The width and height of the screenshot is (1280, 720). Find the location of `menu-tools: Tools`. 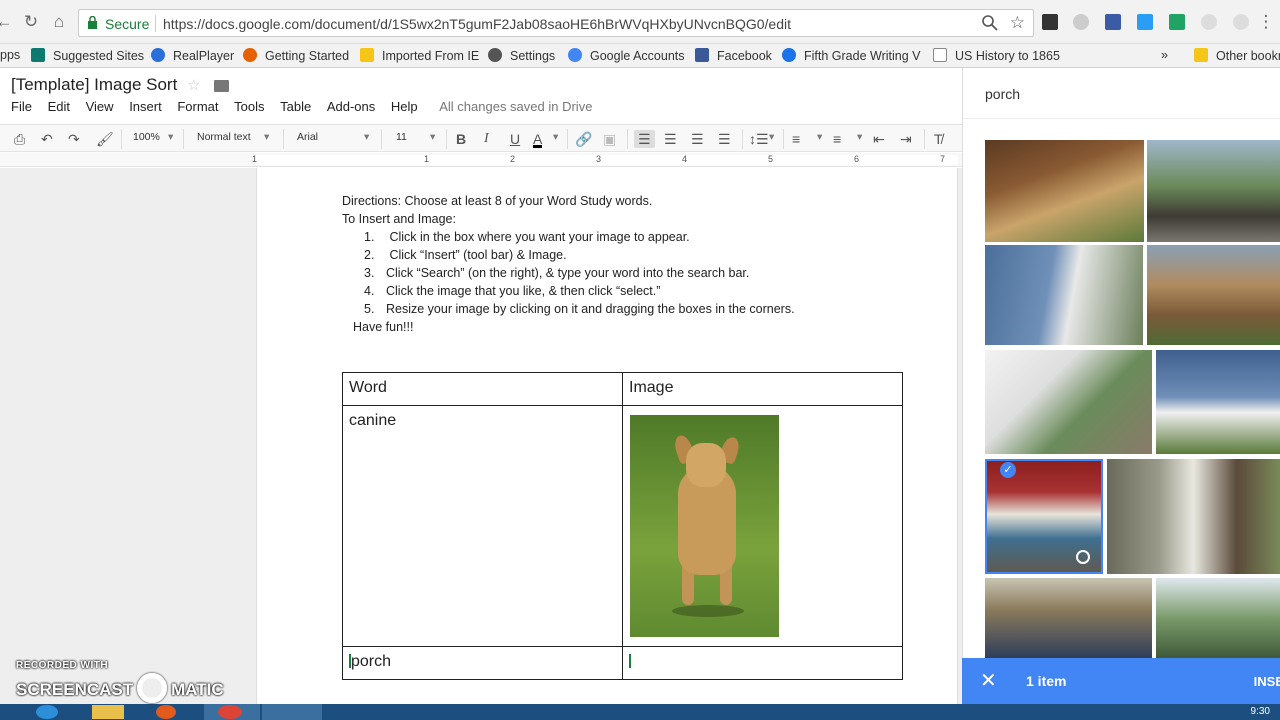

menu-tools: Tools is located at coordinates (249, 106).